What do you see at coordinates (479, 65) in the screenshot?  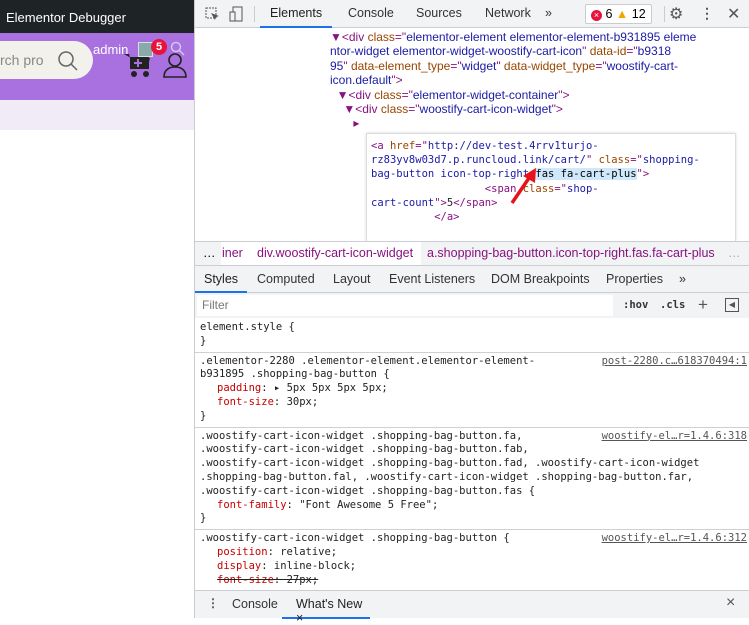 I see `code-token: widget` at bounding box center [479, 65].